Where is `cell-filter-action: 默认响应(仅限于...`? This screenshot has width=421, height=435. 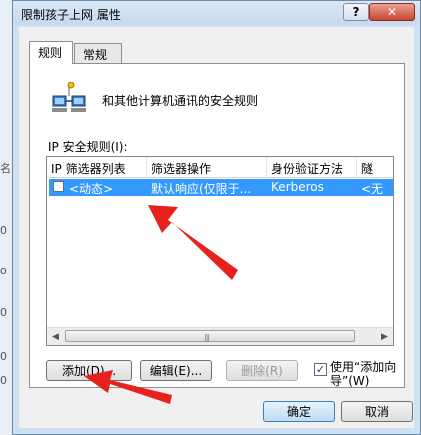
cell-filter-action: 默认响应(仅限于... is located at coordinates (201, 189).